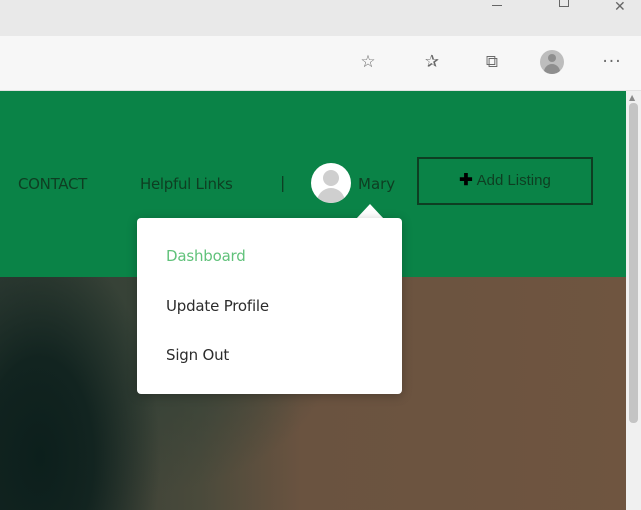 Image resolution: width=641 pixels, height=510 pixels. What do you see at coordinates (564, 3) in the screenshot?
I see `maximize-icon` at bounding box center [564, 3].